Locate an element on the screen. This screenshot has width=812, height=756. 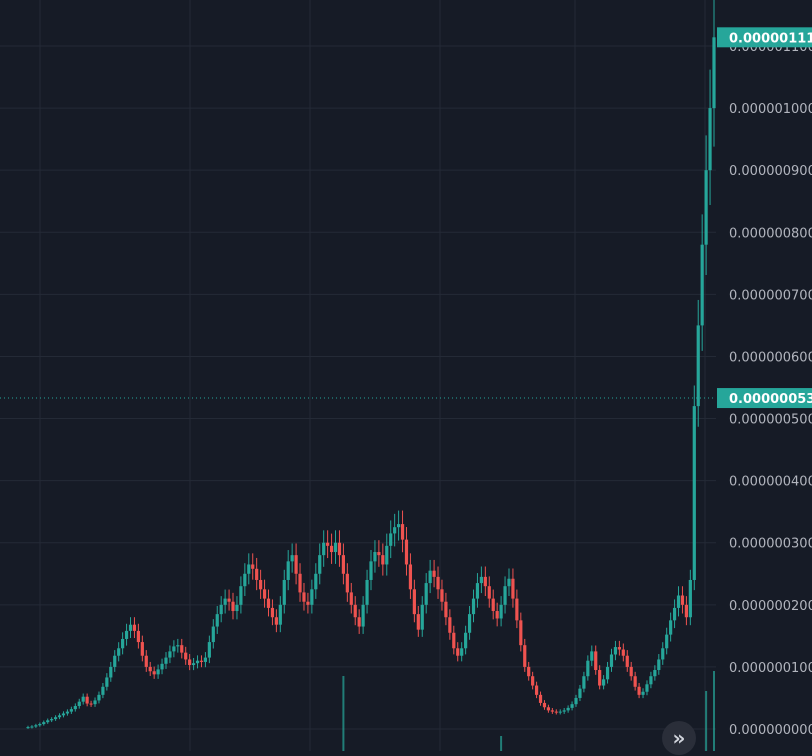
y-tick-label: 0.000000500 is located at coordinates (770, 420).